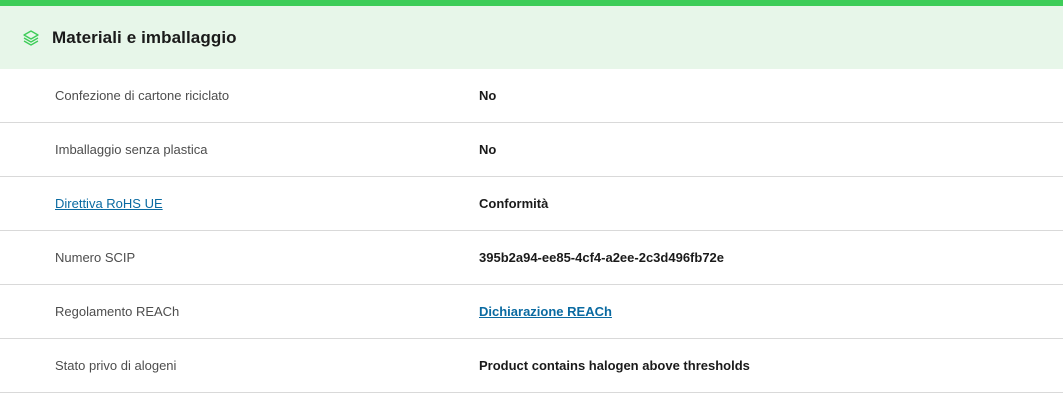  Describe the element at coordinates (144, 37) in the screenshot. I see `section-title: Materiali e imballaggio` at that location.